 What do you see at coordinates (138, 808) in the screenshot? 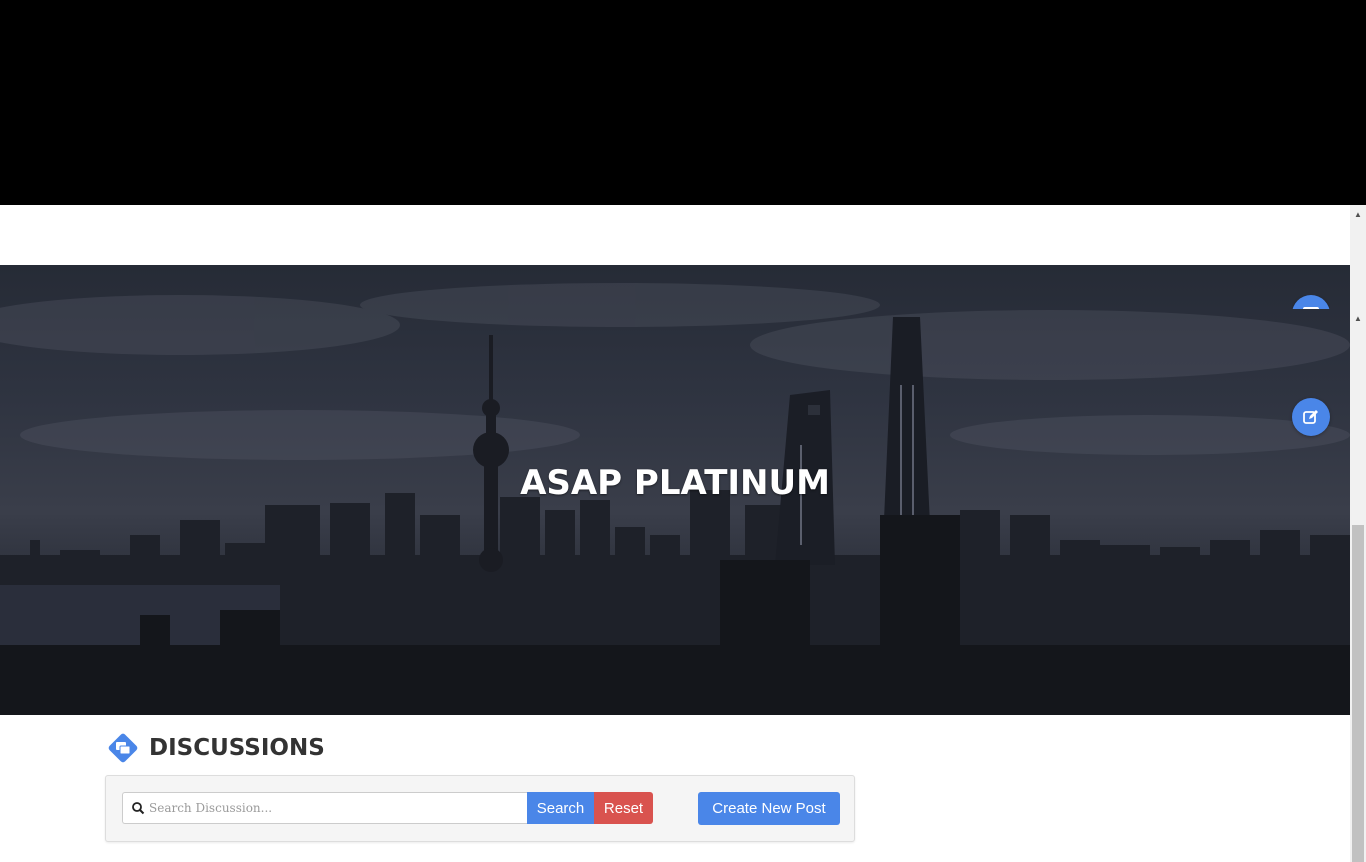
I see `search-icon` at bounding box center [138, 808].